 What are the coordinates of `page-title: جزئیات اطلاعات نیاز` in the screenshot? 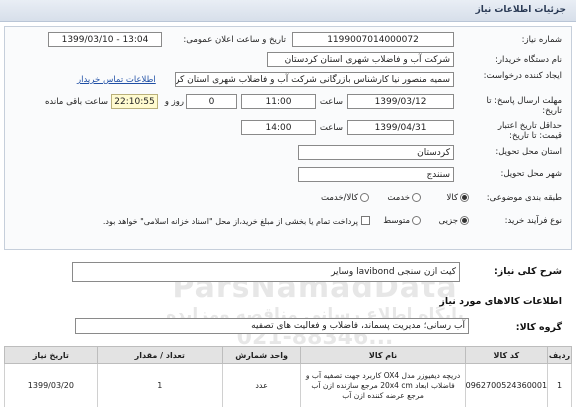 It's located at (520, 10).